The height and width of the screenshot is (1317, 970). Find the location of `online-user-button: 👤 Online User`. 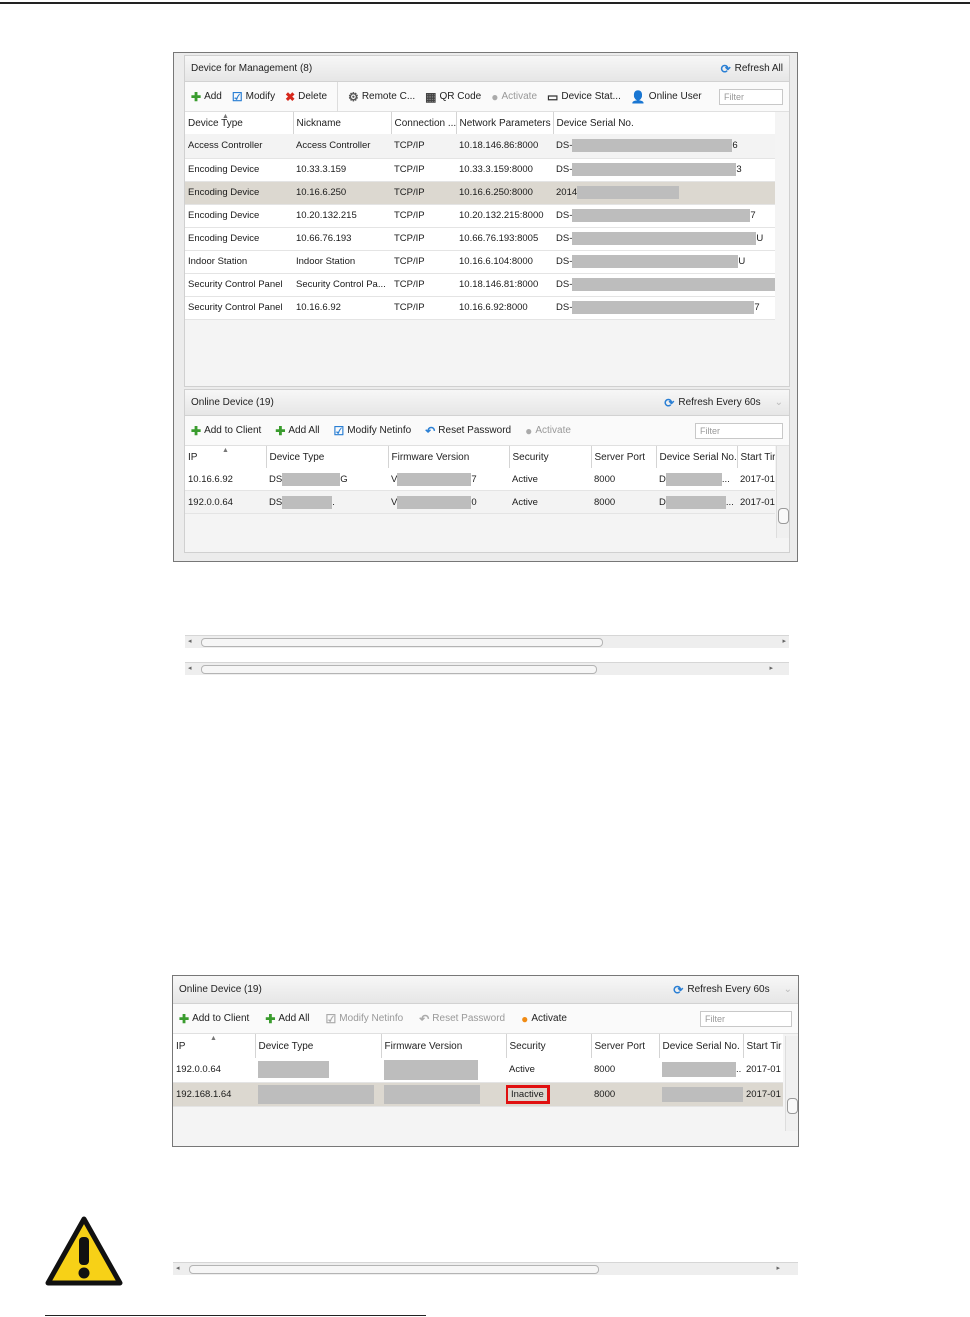

online-user-button: 👤 Online User is located at coordinates (666, 97).